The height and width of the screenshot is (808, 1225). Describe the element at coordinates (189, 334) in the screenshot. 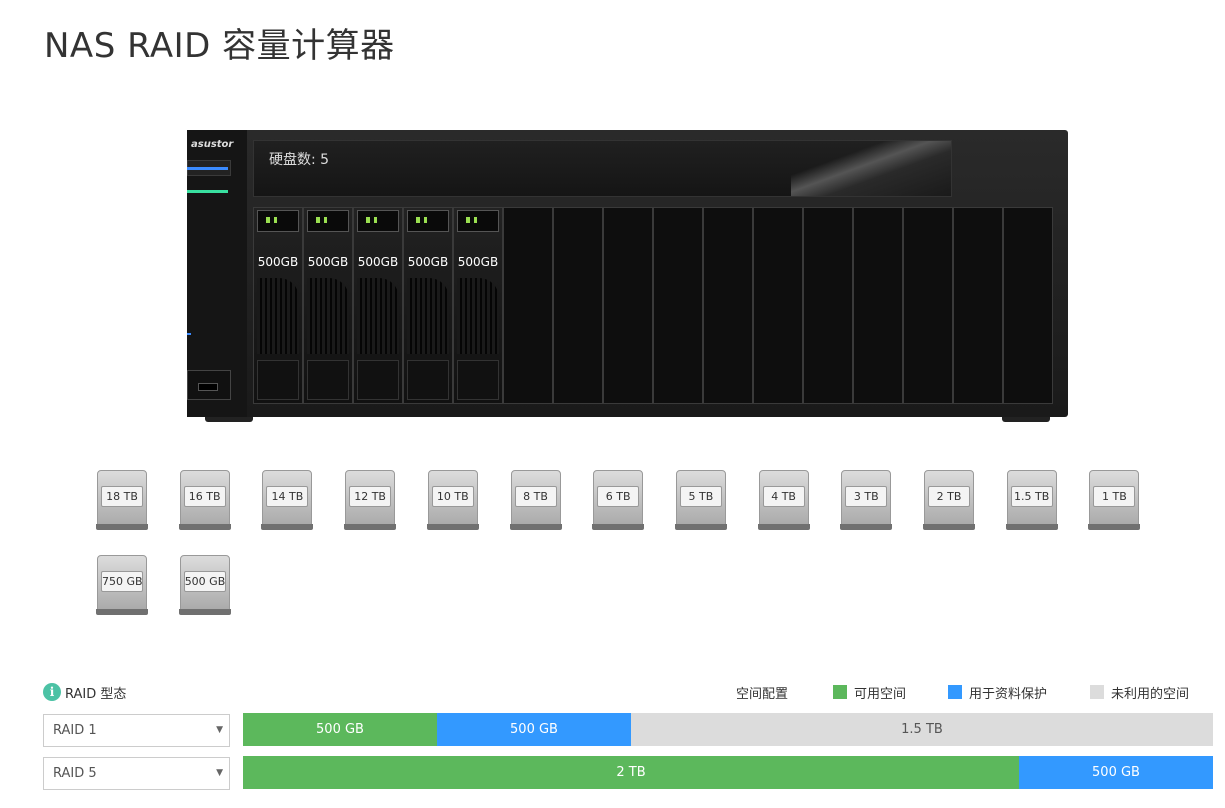

I see `nas-small-led` at that location.